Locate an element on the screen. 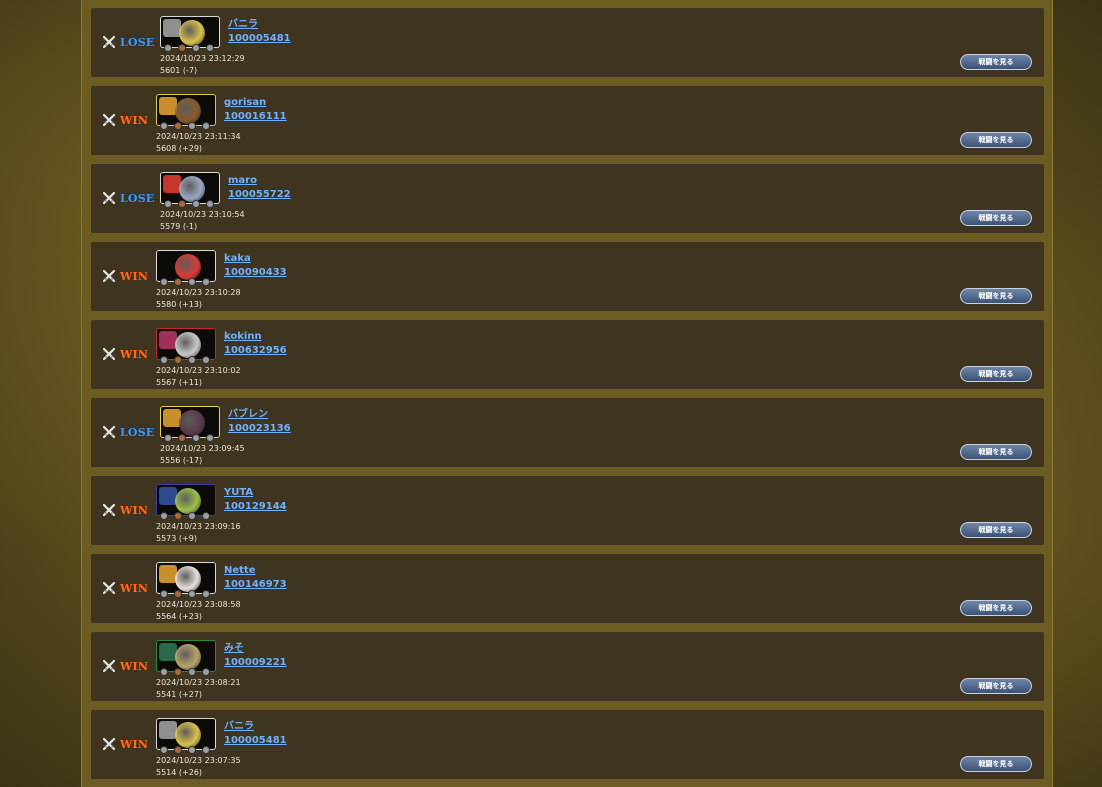 This screenshot has width=1102, height=787. opponent-name-link: Nette is located at coordinates (240, 571).